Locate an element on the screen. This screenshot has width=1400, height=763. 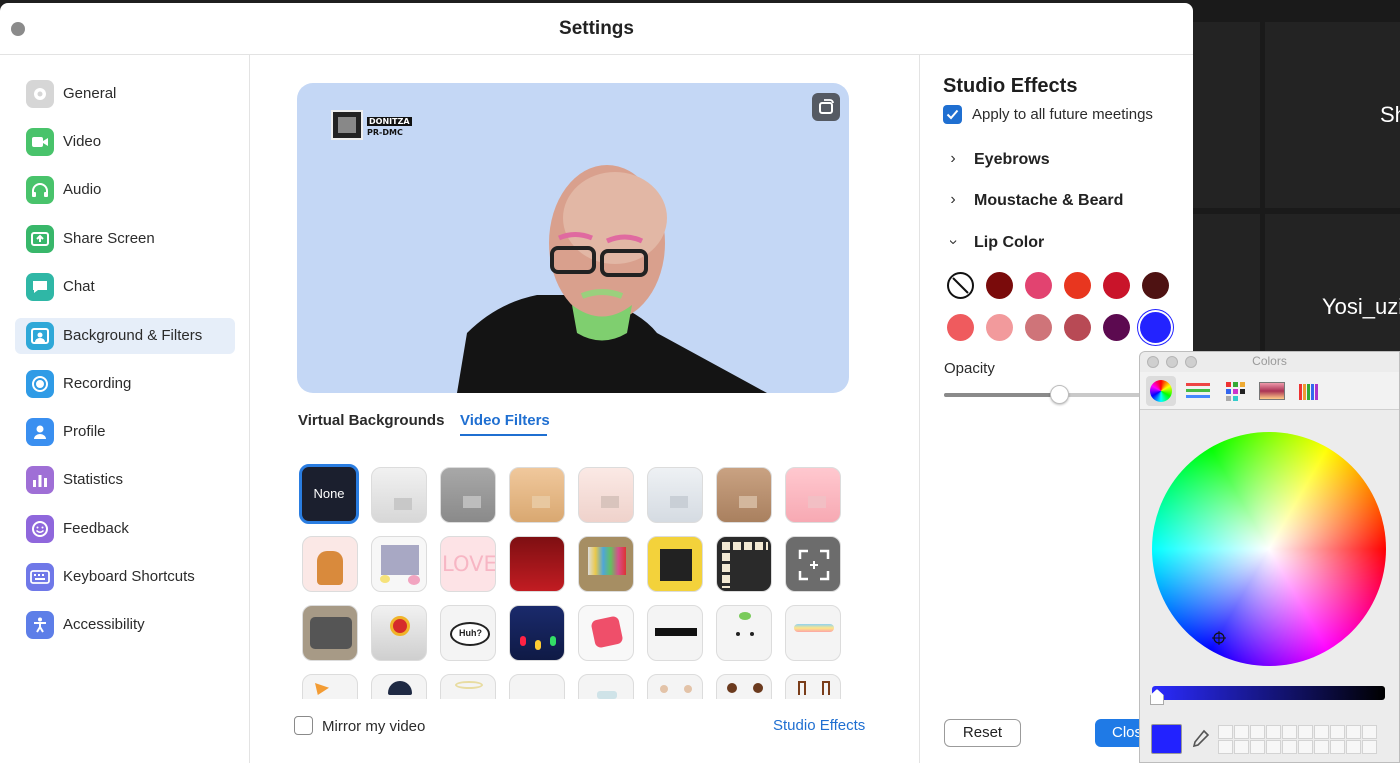
filter-pizza is located at coordinates (330, 686).